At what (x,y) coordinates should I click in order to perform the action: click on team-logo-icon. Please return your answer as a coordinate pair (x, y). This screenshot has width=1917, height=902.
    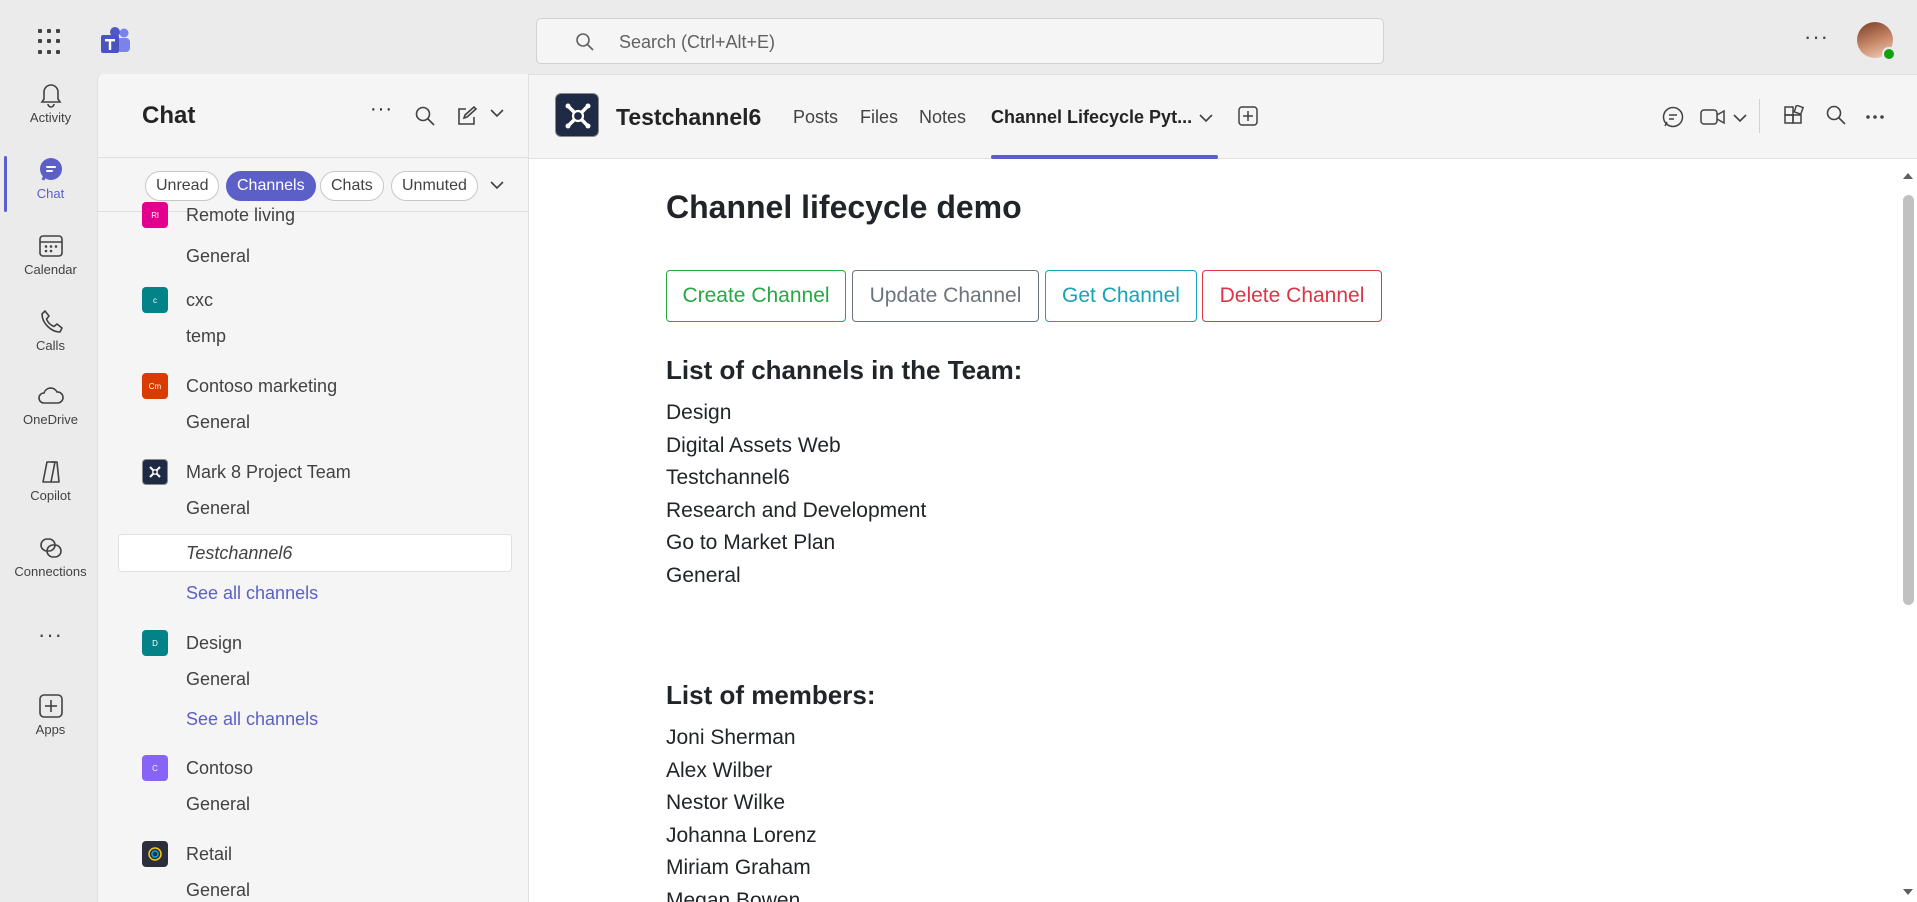
    Looking at the image, I should click on (577, 115).